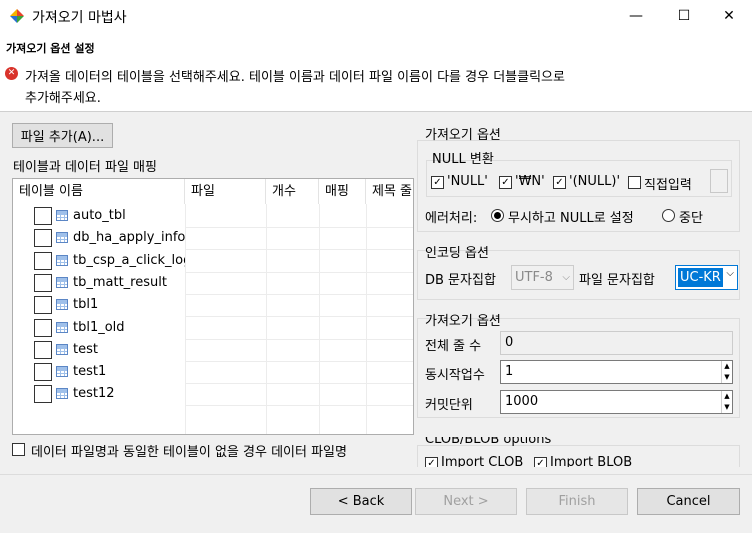 The width and height of the screenshot is (752, 533). What do you see at coordinates (99, 327) in the screenshot?
I see `table-name-cell: tbl1_old` at bounding box center [99, 327].